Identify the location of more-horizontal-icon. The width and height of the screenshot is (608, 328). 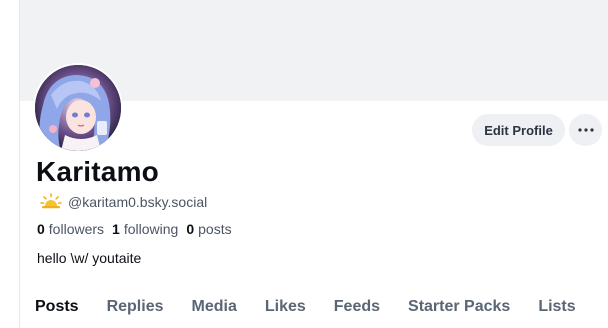
(585, 130).